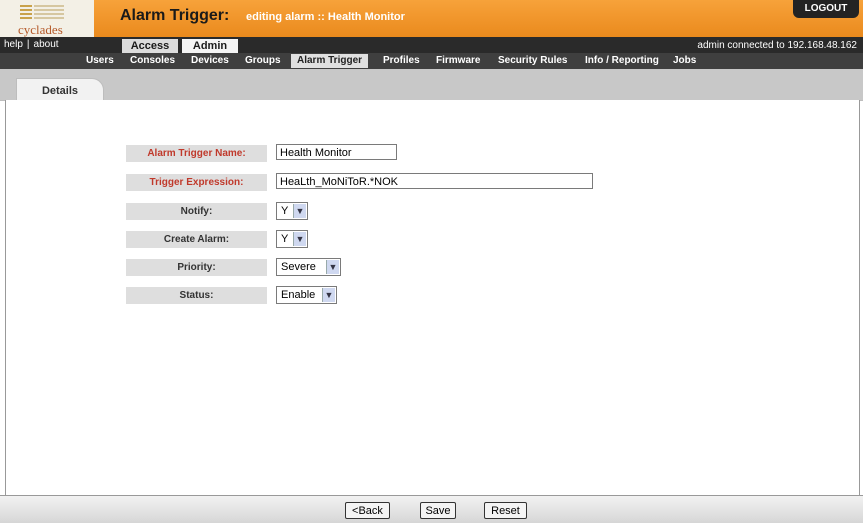 The image size is (863, 523). I want to click on about-link: about, so click(46, 44).